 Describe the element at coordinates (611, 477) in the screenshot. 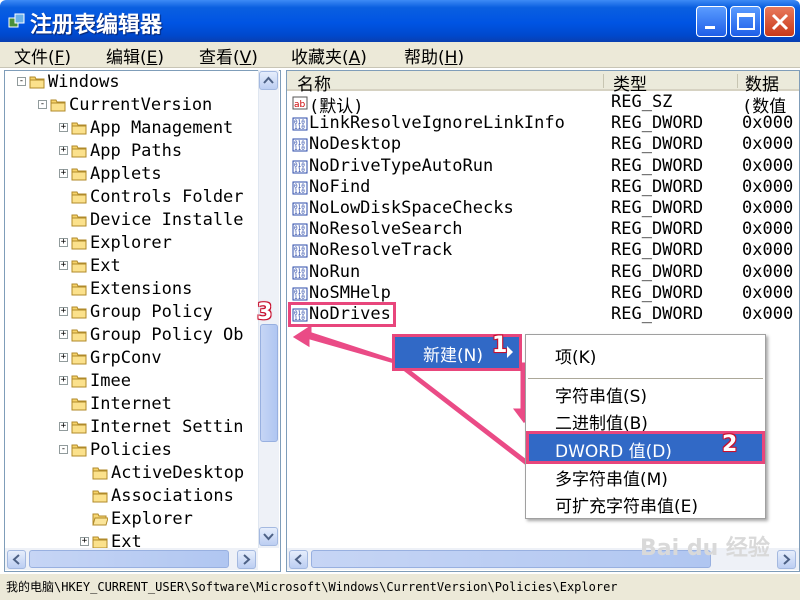

I see `menu-item-multi-string-value: 多字符串值(M)` at that location.